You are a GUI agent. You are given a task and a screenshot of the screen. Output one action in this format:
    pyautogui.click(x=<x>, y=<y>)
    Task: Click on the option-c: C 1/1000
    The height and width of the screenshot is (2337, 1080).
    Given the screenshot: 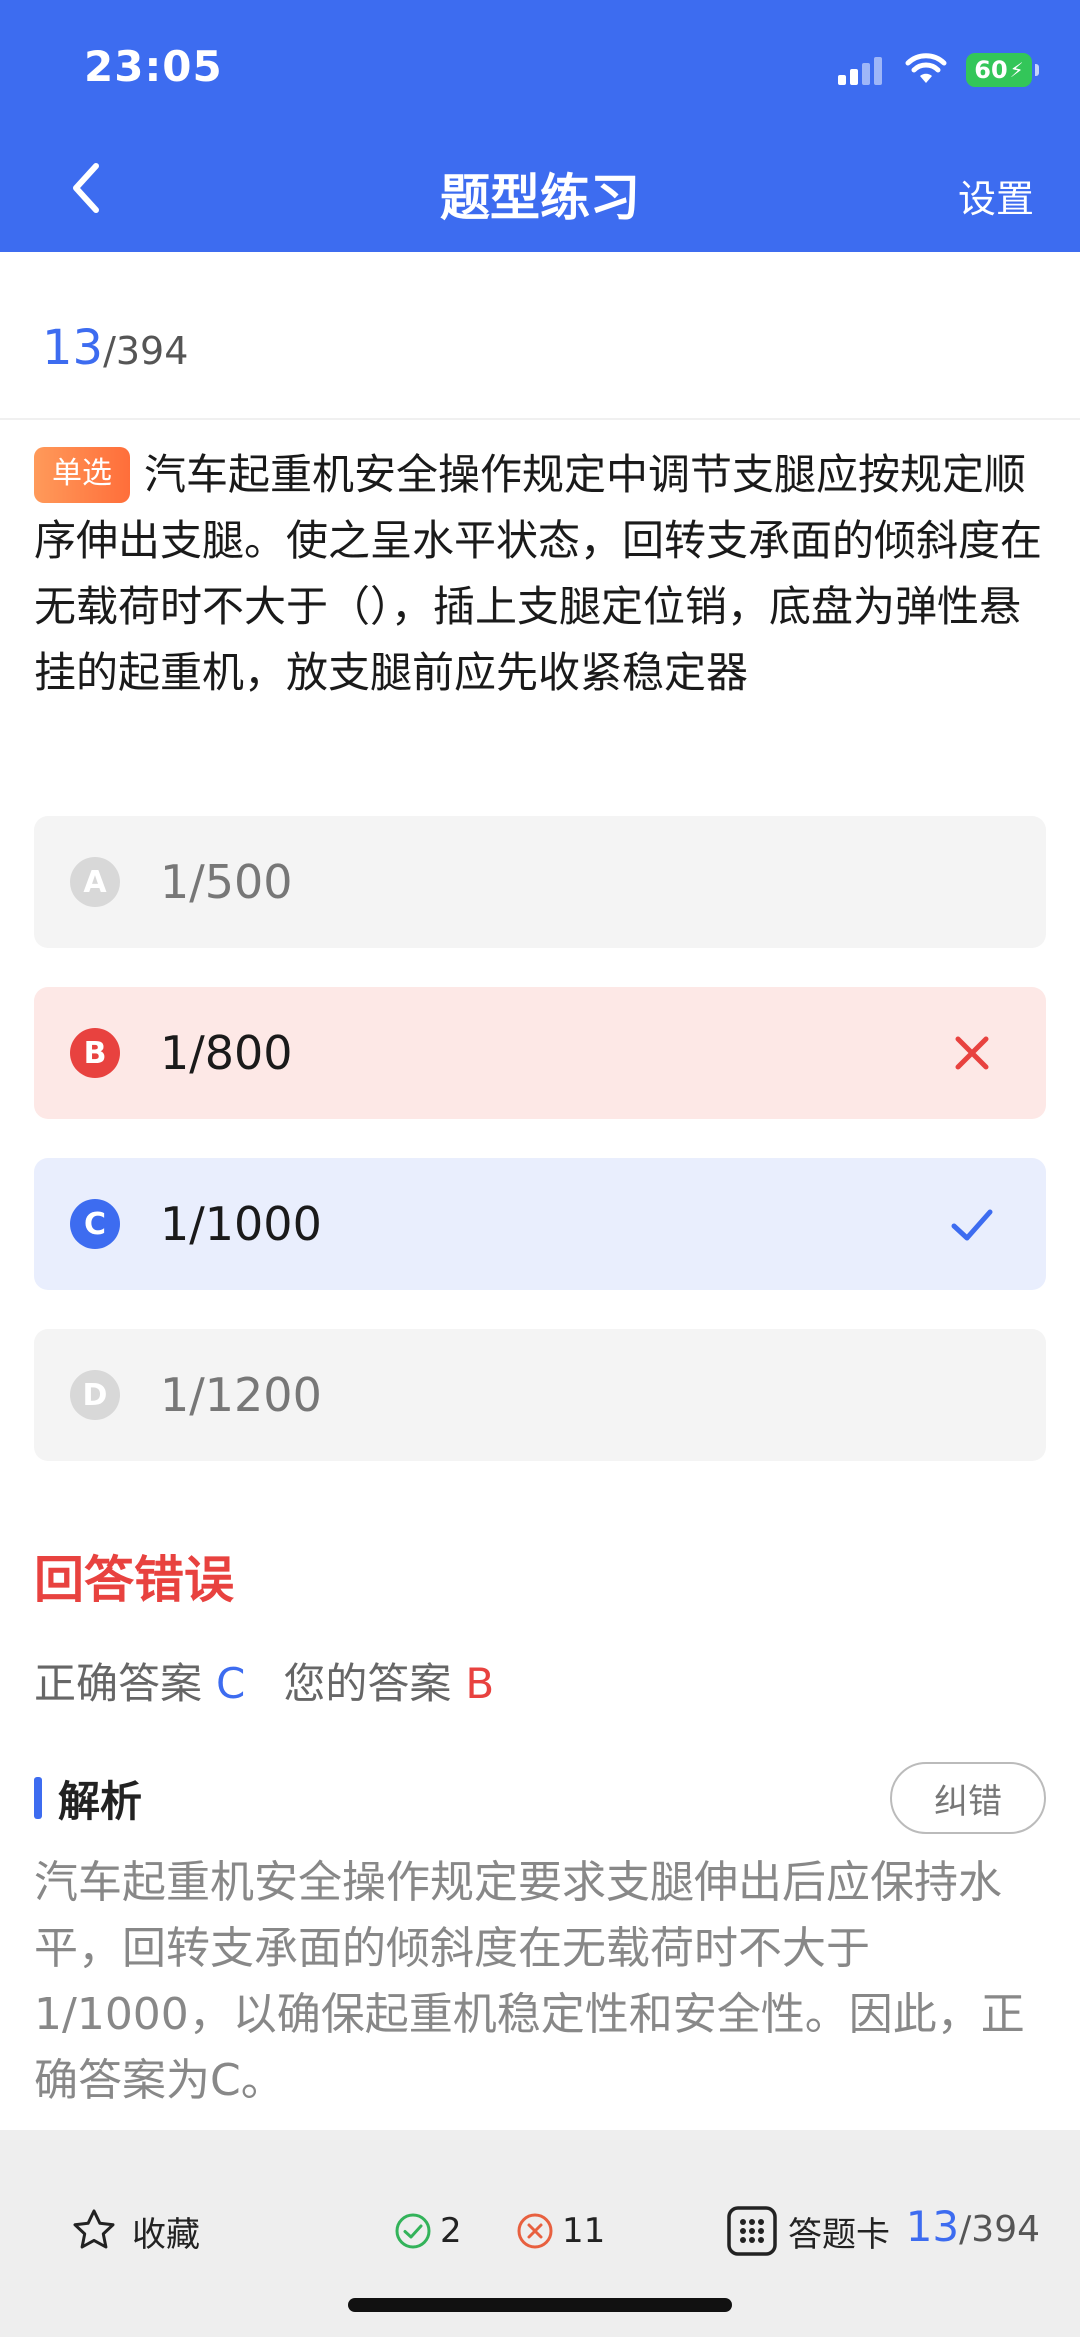 What is the action you would take?
    pyautogui.click(x=540, y=1224)
    